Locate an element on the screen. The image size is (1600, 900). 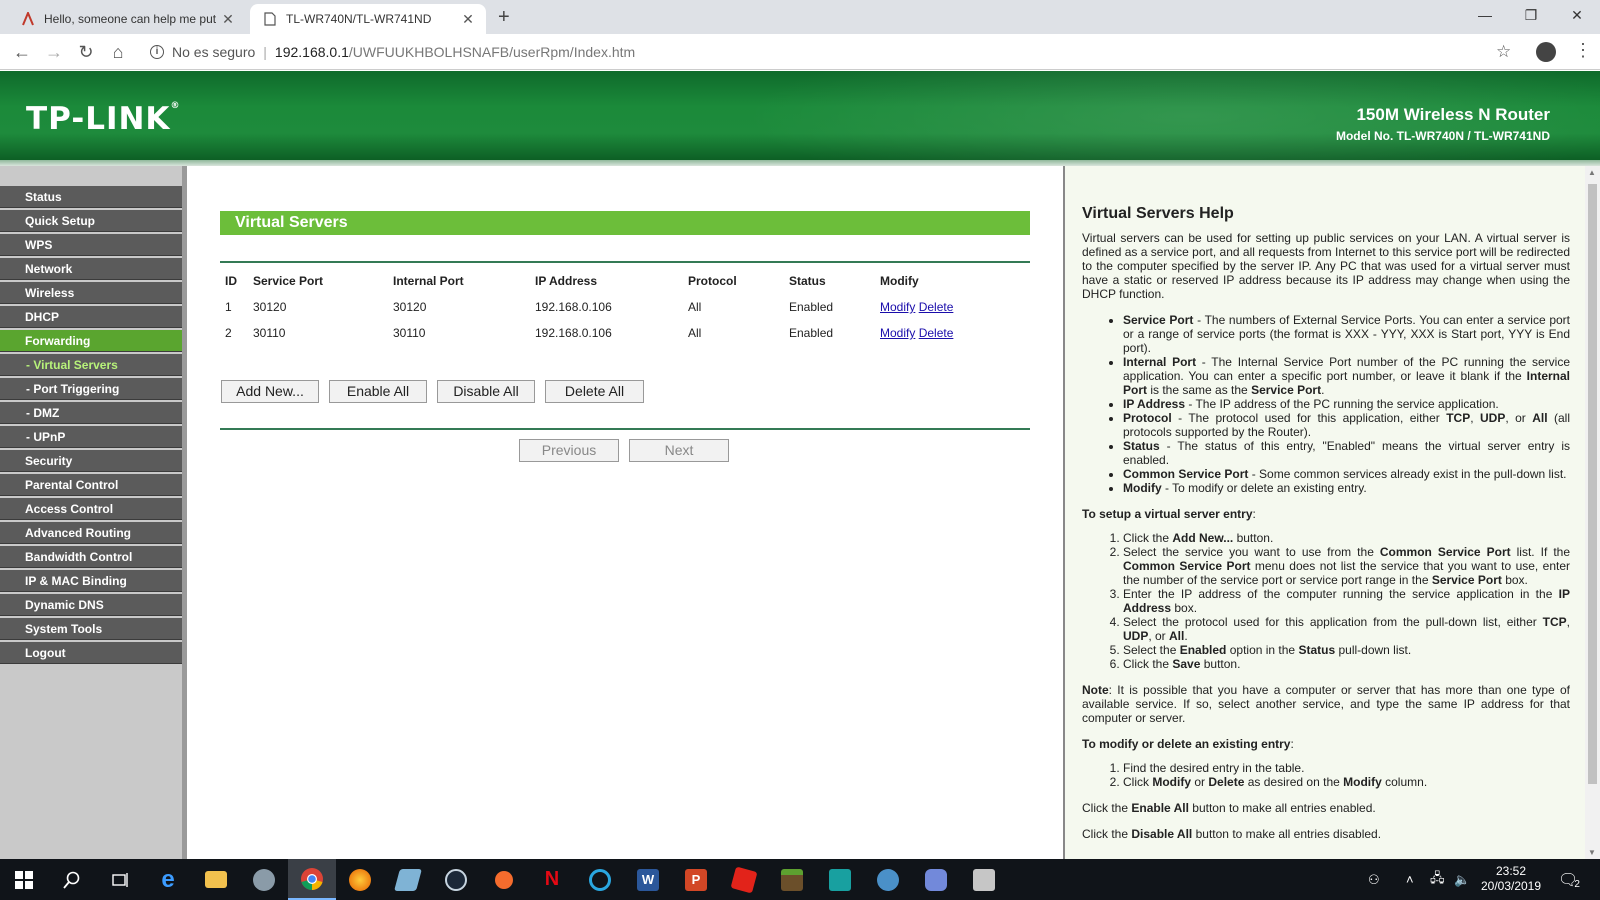
sidebar-item-dynamic-dns: Dynamic DNS is located at coordinates (91, 605).